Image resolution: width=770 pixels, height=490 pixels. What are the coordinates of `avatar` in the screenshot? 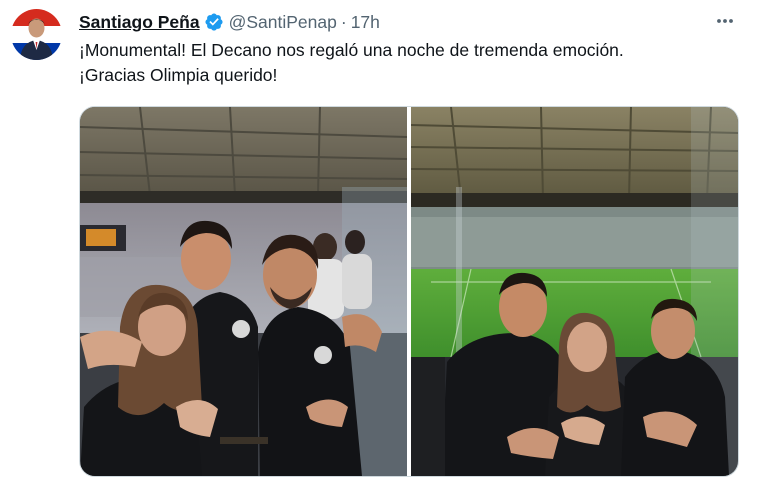 It's located at (36, 34).